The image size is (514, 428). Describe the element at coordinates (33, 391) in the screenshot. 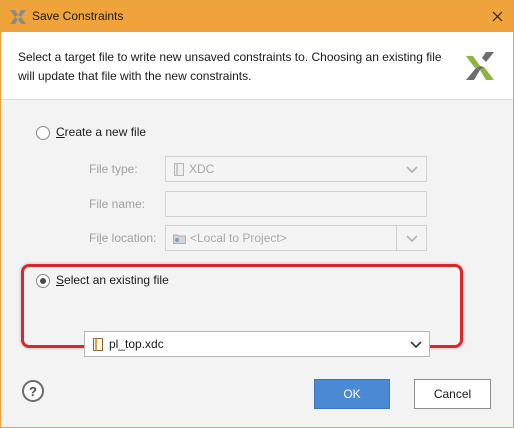

I see `help-button: ?` at that location.